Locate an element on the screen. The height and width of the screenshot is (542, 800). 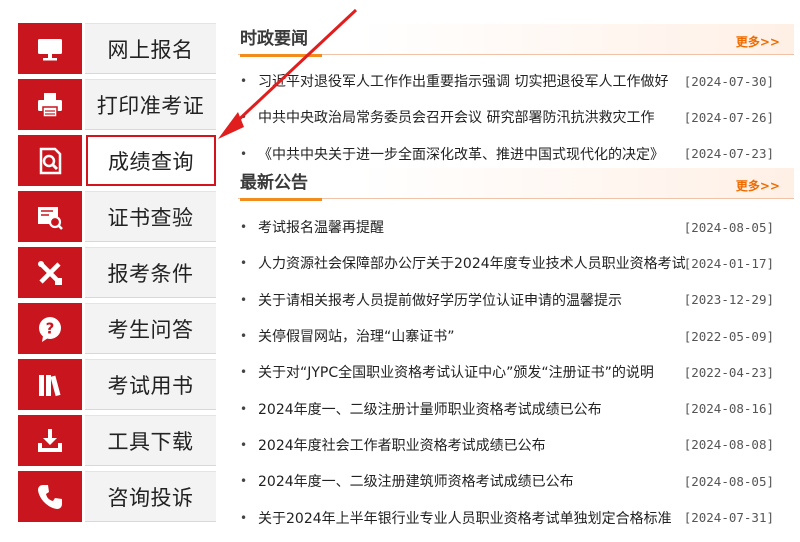
list-item: • 关停假冒网站，治理“山寨证书” [2022-05-09] is located at coordinates (516, 336).